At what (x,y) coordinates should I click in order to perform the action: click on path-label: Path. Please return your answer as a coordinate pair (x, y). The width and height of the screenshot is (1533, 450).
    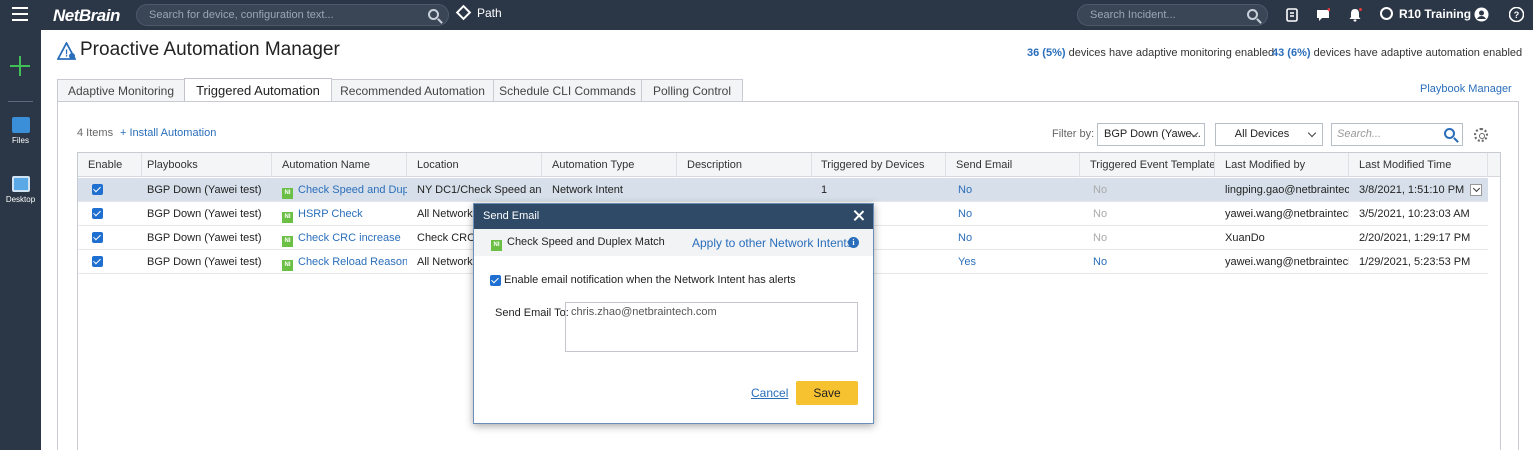
    Looking at the image, I should click on (489, 13).